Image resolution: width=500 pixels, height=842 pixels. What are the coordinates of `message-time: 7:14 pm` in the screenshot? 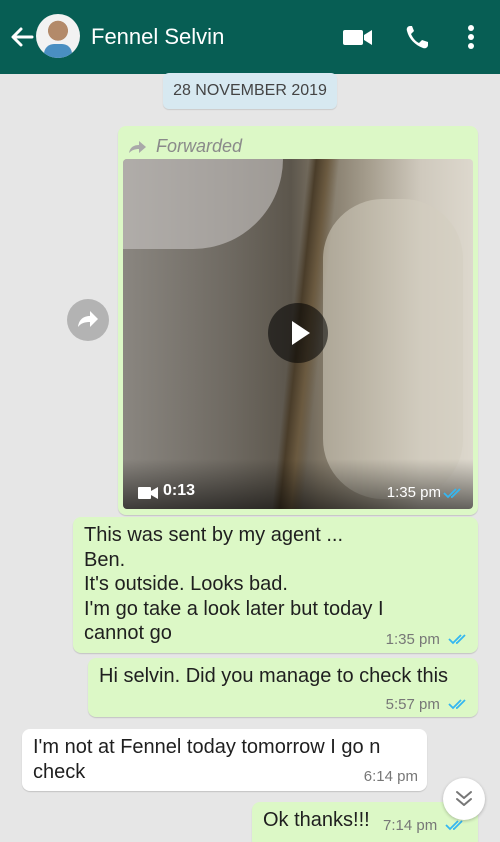 It's located at (410, 825).